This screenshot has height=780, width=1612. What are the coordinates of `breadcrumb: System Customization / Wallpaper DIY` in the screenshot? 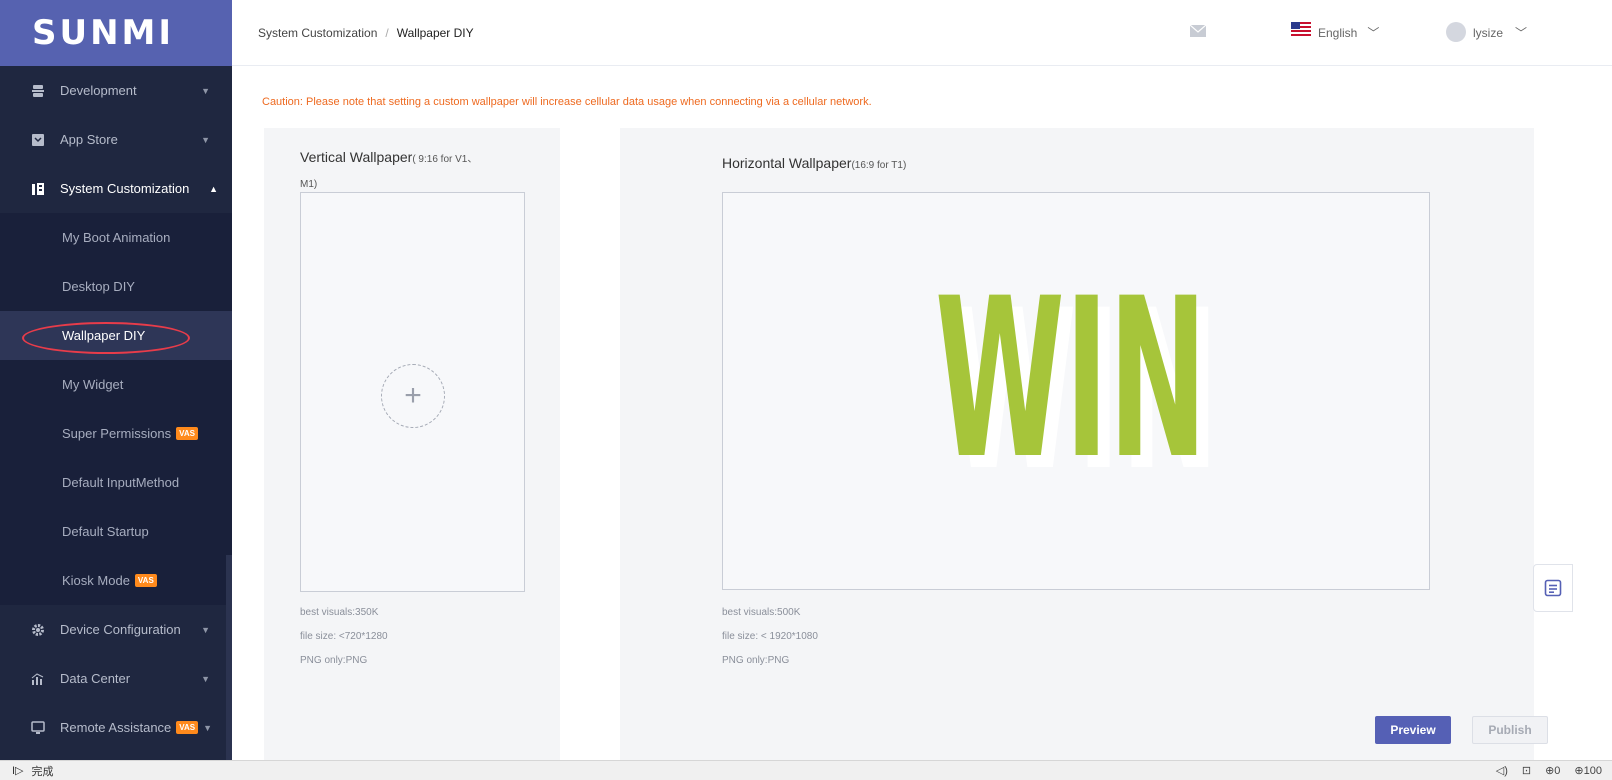 It's located at (366, 33).